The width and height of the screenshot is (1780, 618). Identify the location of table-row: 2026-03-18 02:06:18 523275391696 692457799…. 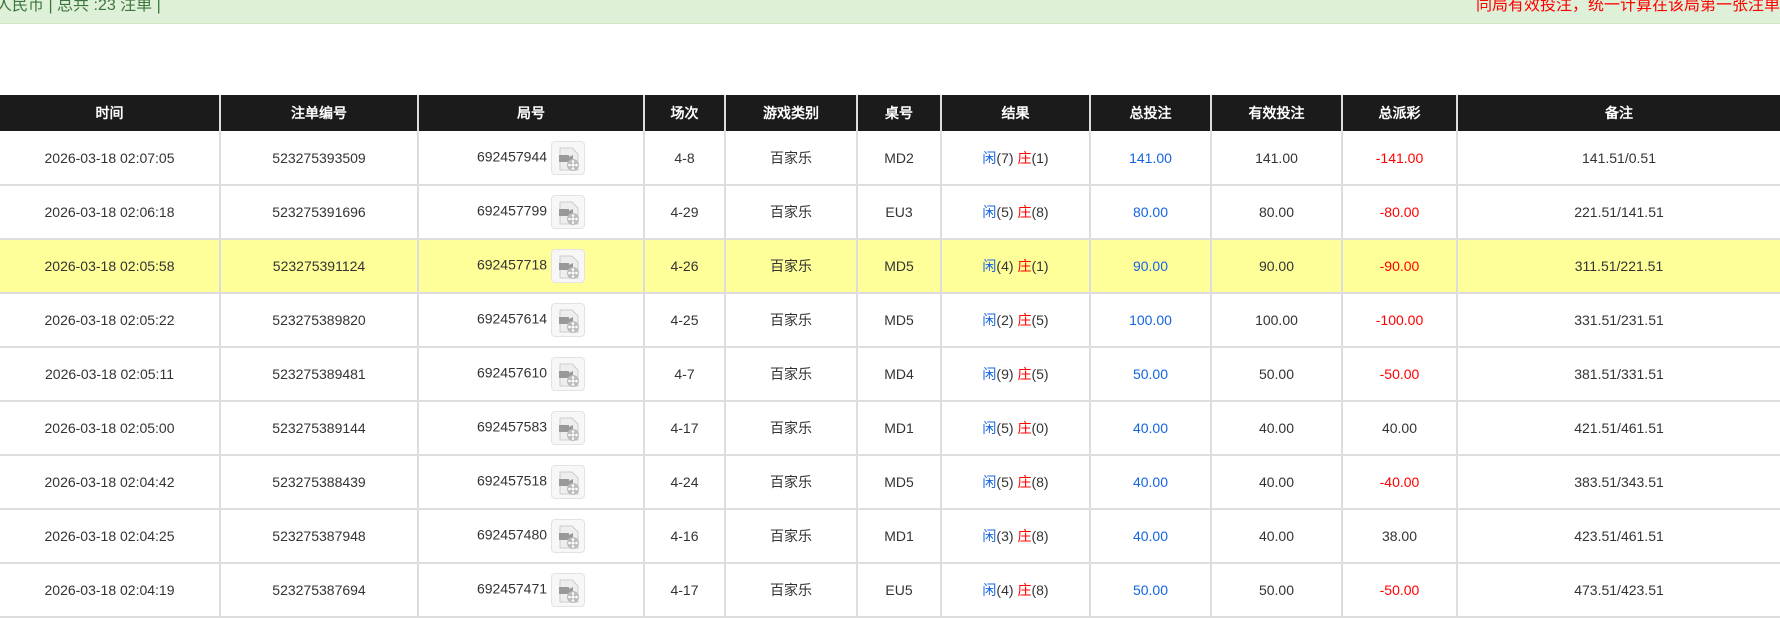
(890, 212).